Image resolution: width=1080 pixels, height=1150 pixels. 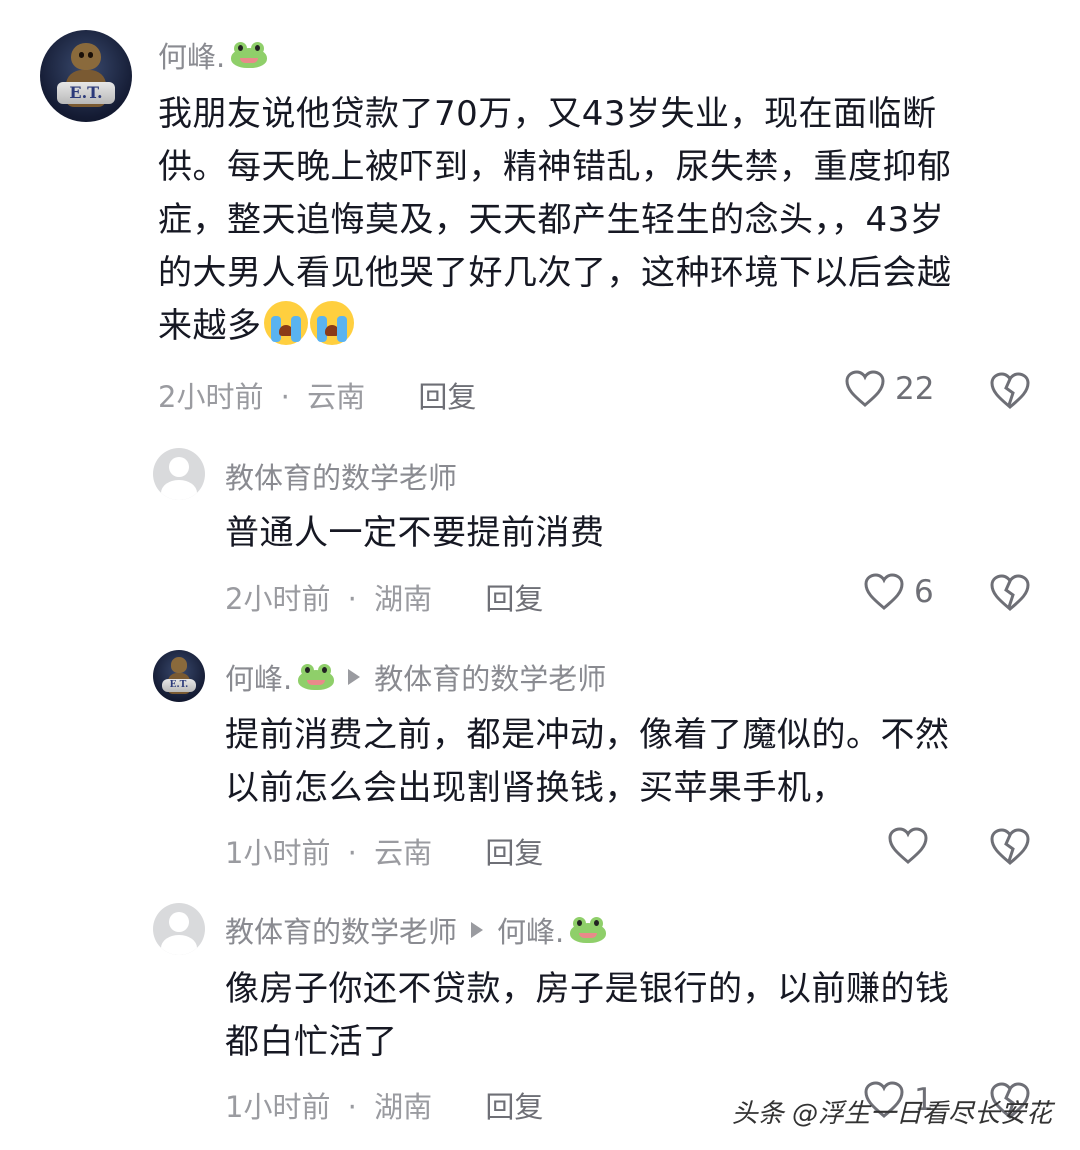 I want to click on like-count: 22, so click(x=915, y=389).